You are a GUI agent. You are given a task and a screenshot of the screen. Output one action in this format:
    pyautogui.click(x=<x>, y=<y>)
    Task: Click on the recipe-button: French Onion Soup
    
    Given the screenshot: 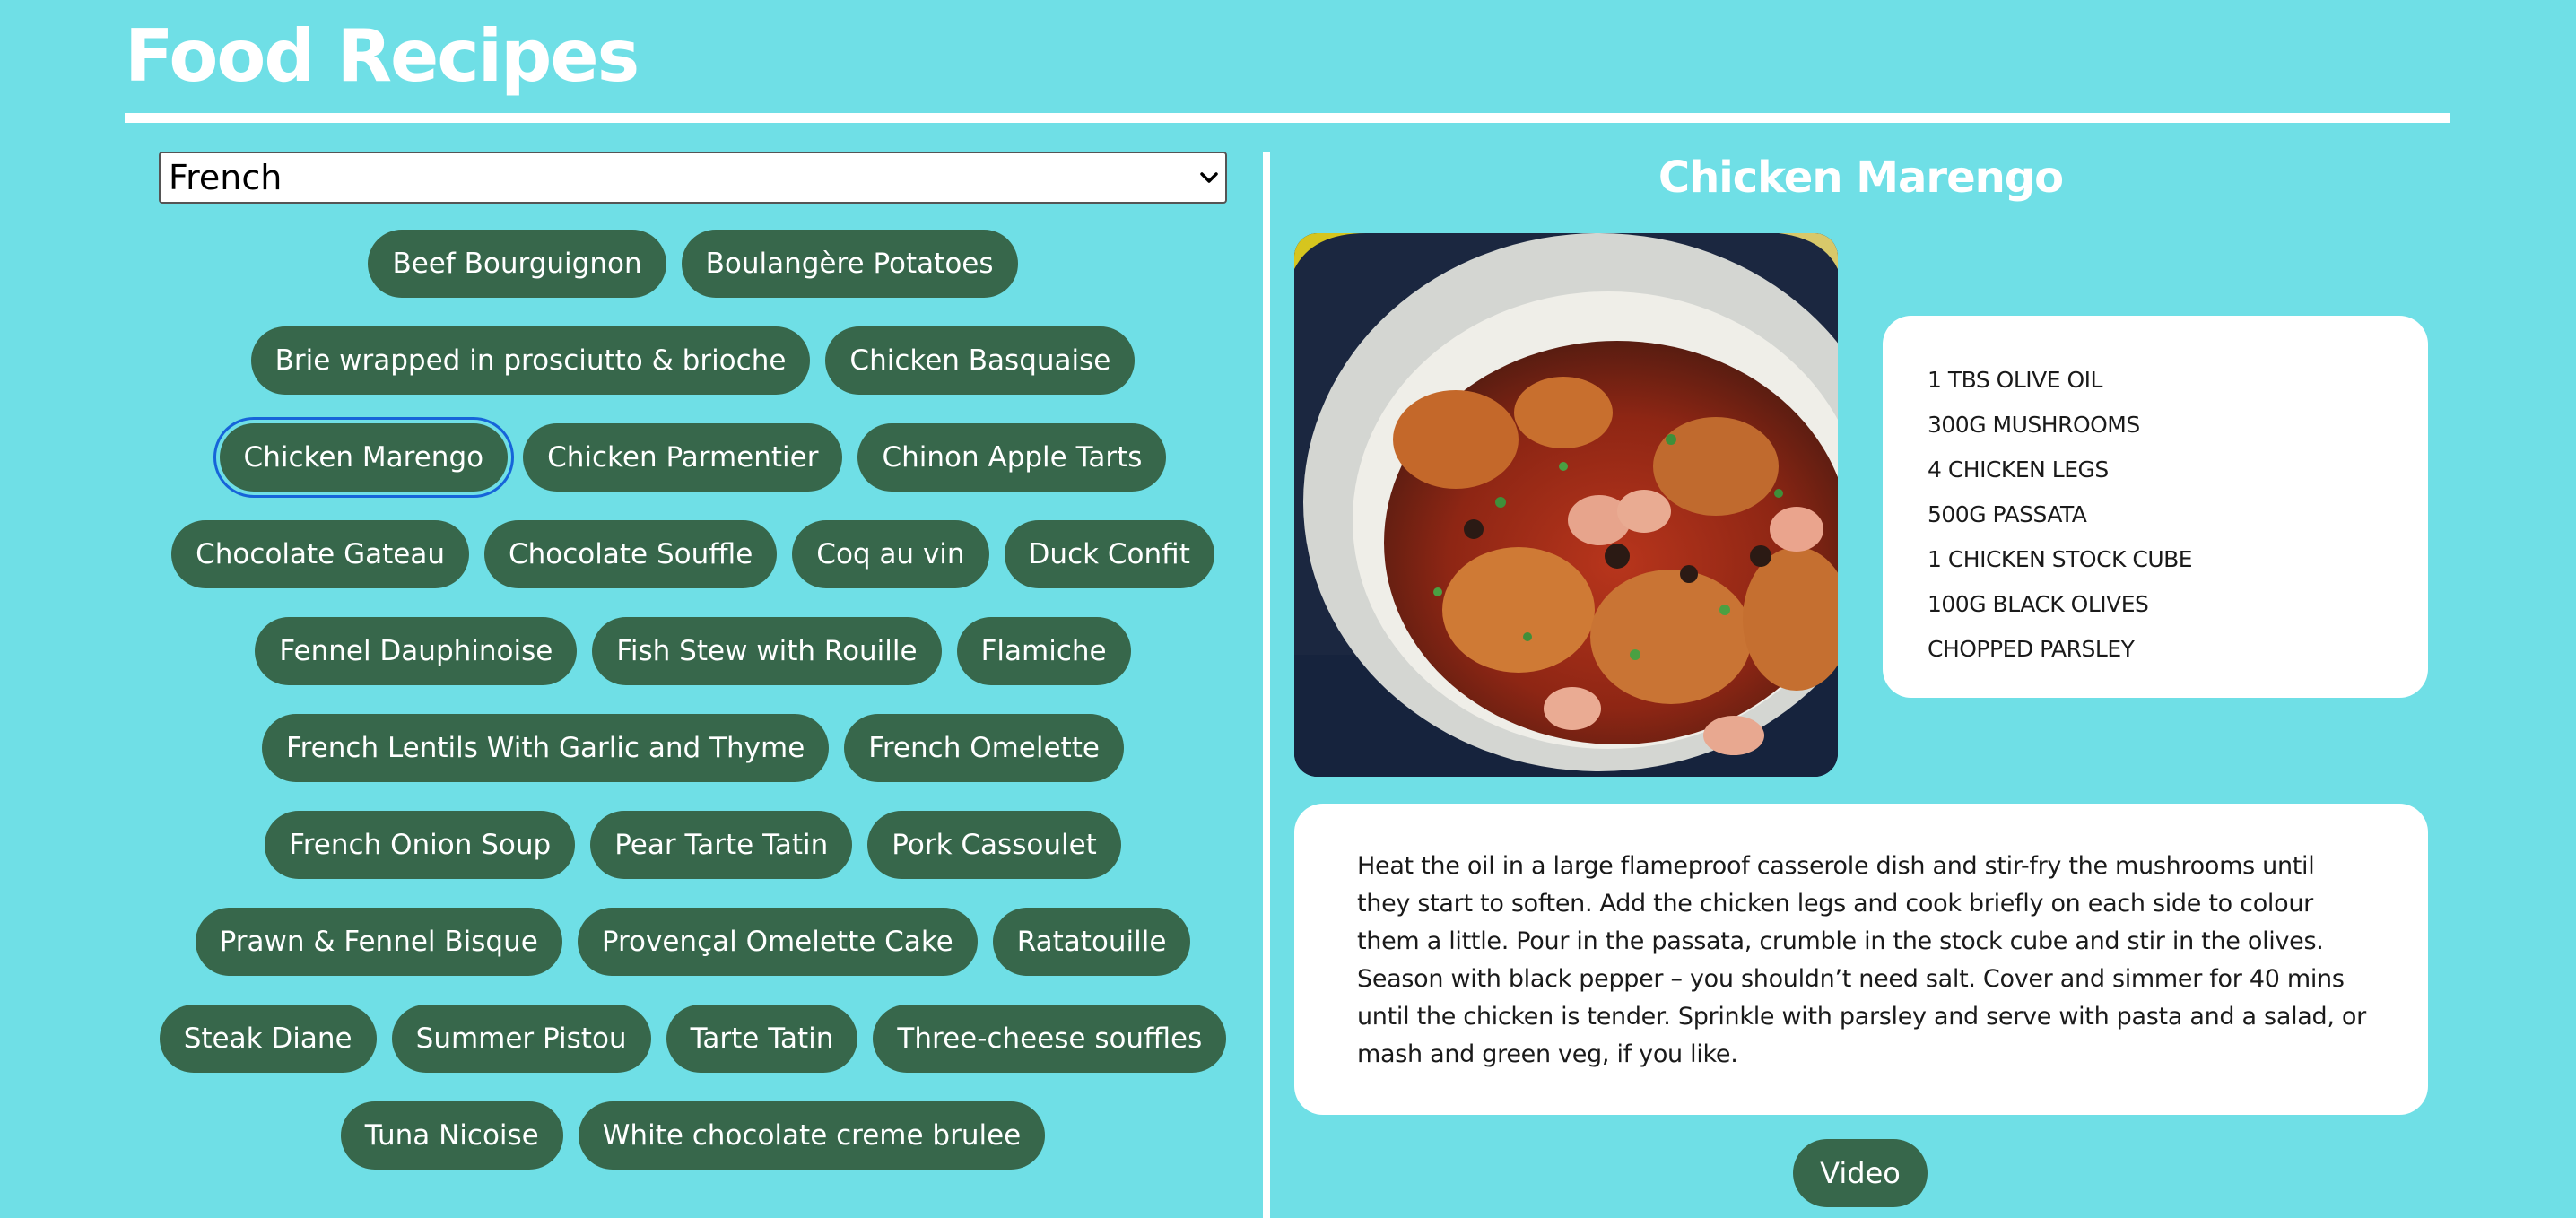 What is the action you would take?
    pyautogui.click(x=420, y=845)
    